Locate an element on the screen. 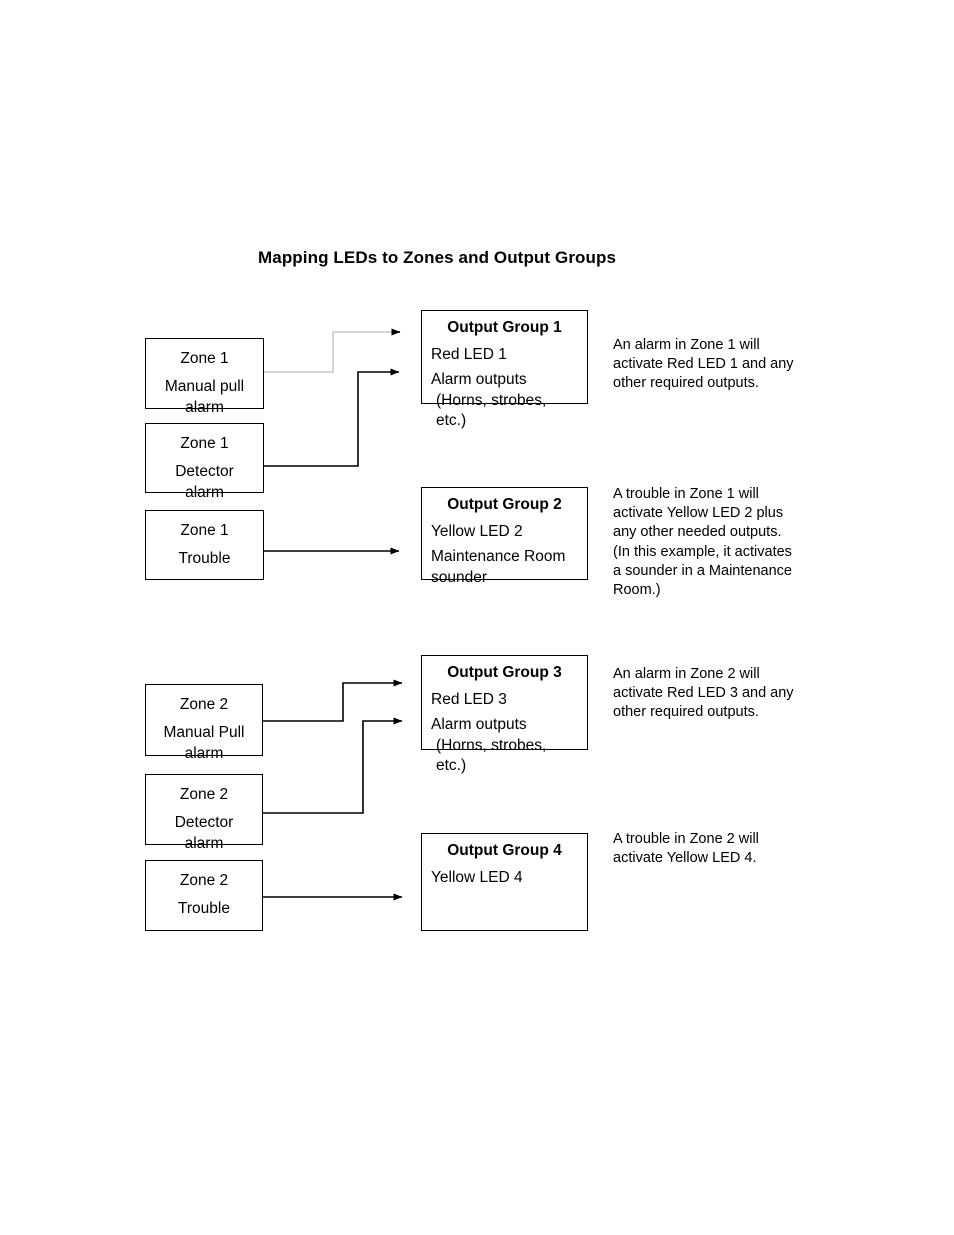  zone-box-line-2: Manual pull is located at coordinates (204, 386).